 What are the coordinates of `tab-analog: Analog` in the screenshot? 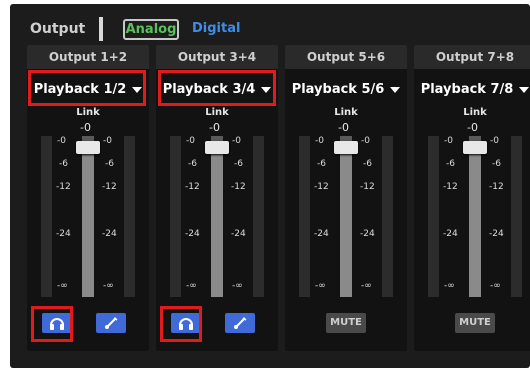 It's located at (151, 29).